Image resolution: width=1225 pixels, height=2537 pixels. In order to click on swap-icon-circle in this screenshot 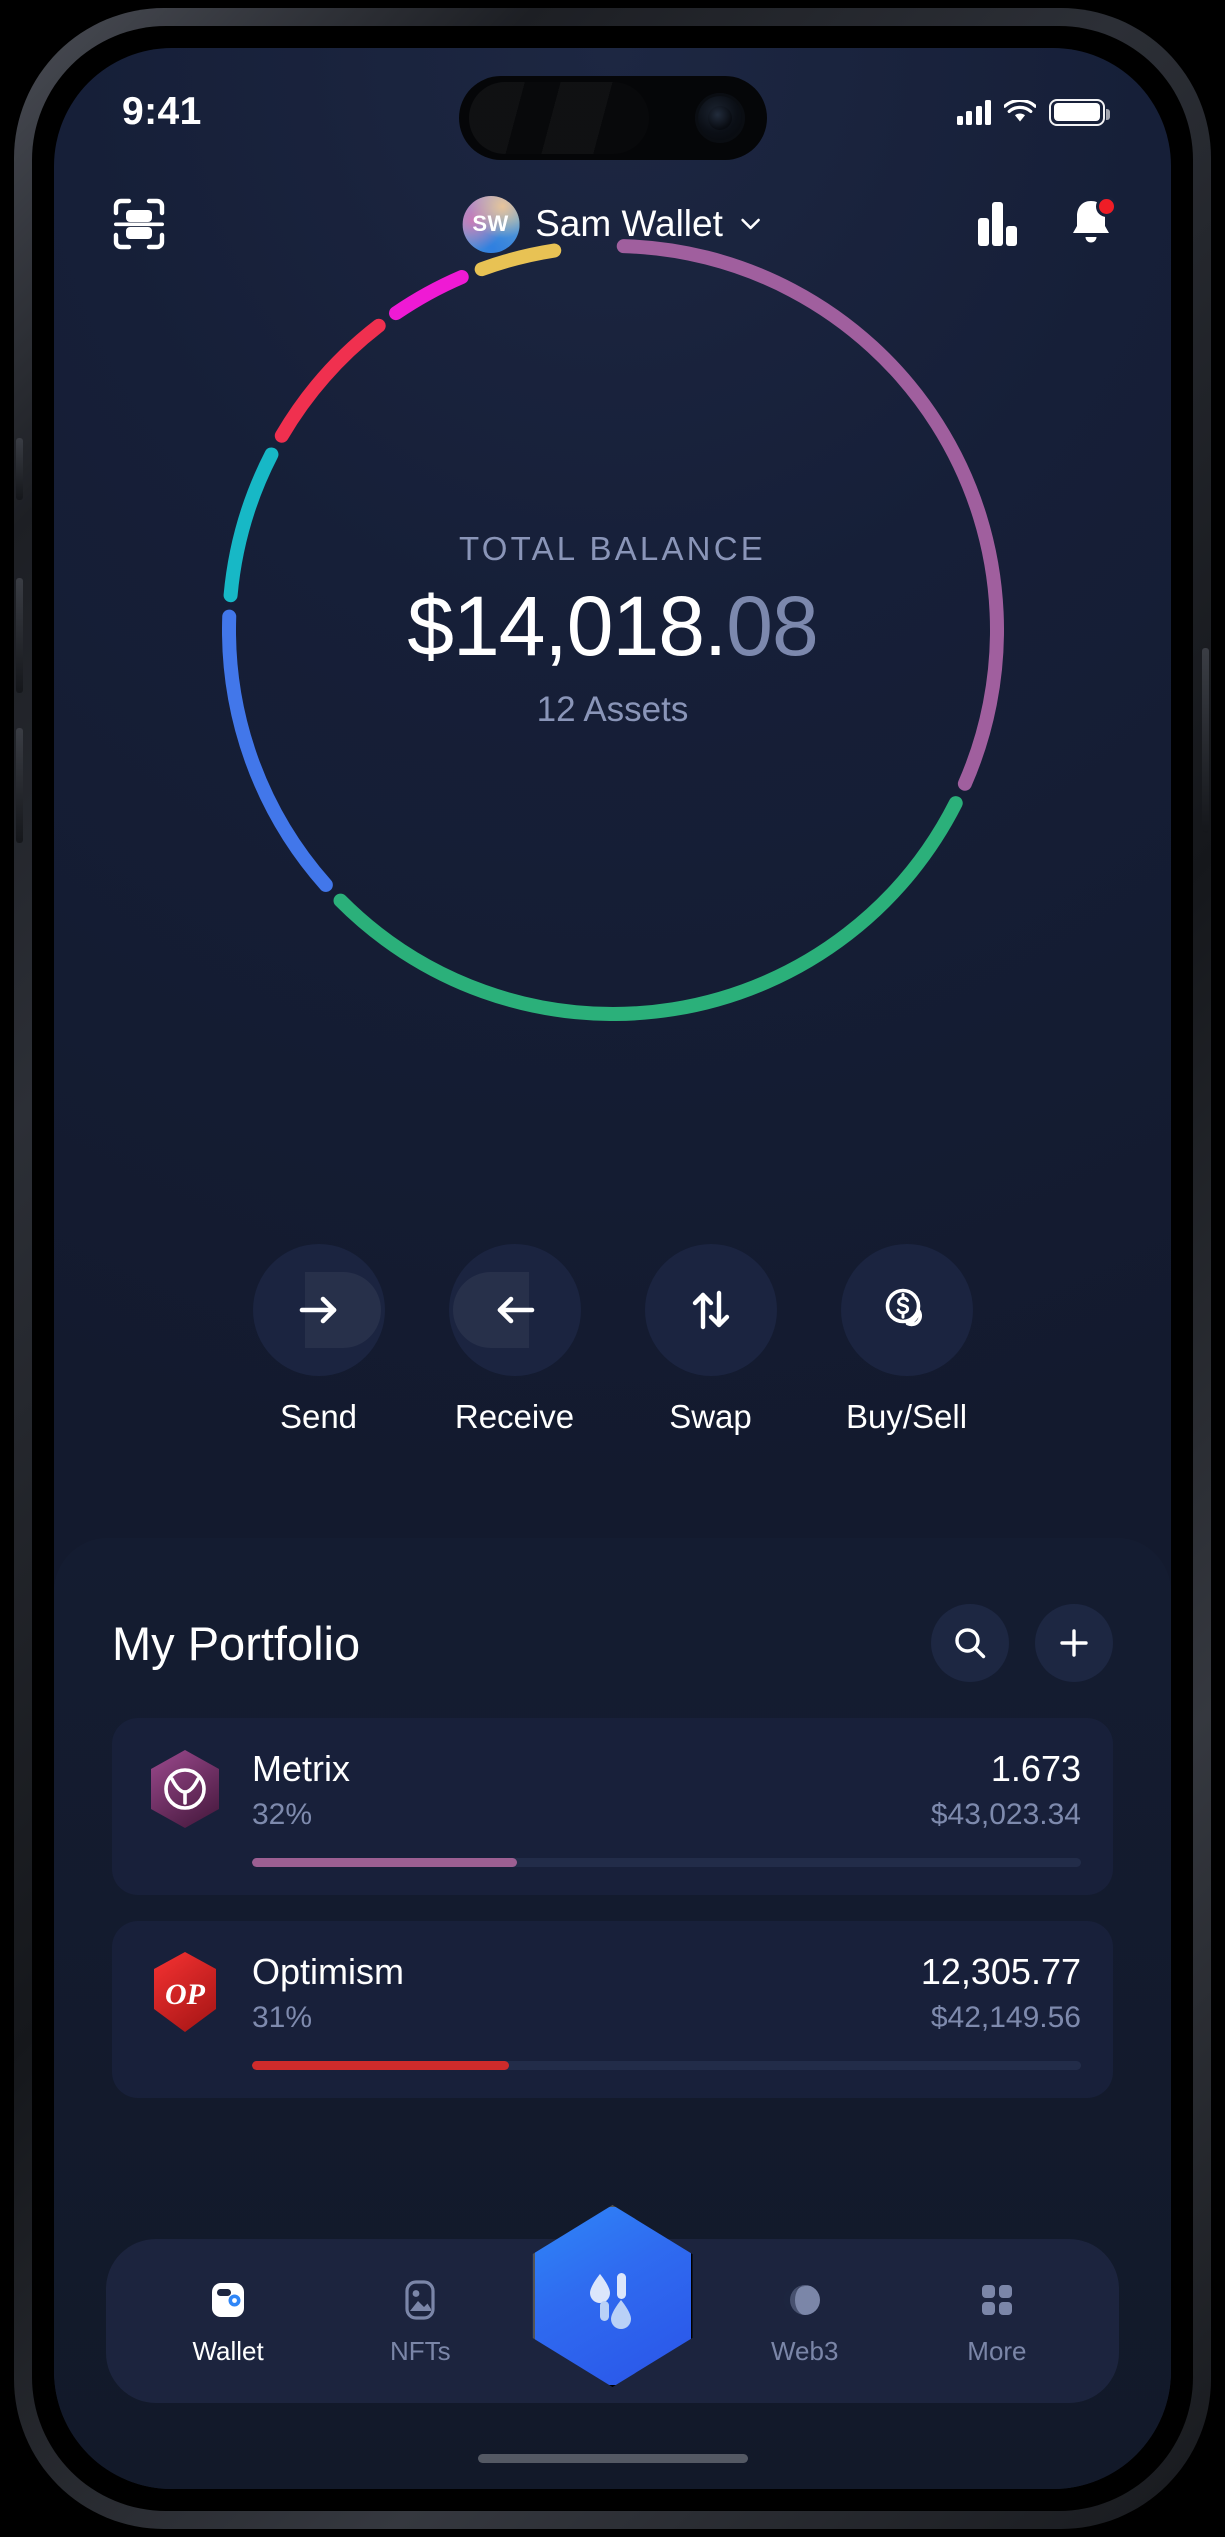, I will do `click(710, 1310)`.